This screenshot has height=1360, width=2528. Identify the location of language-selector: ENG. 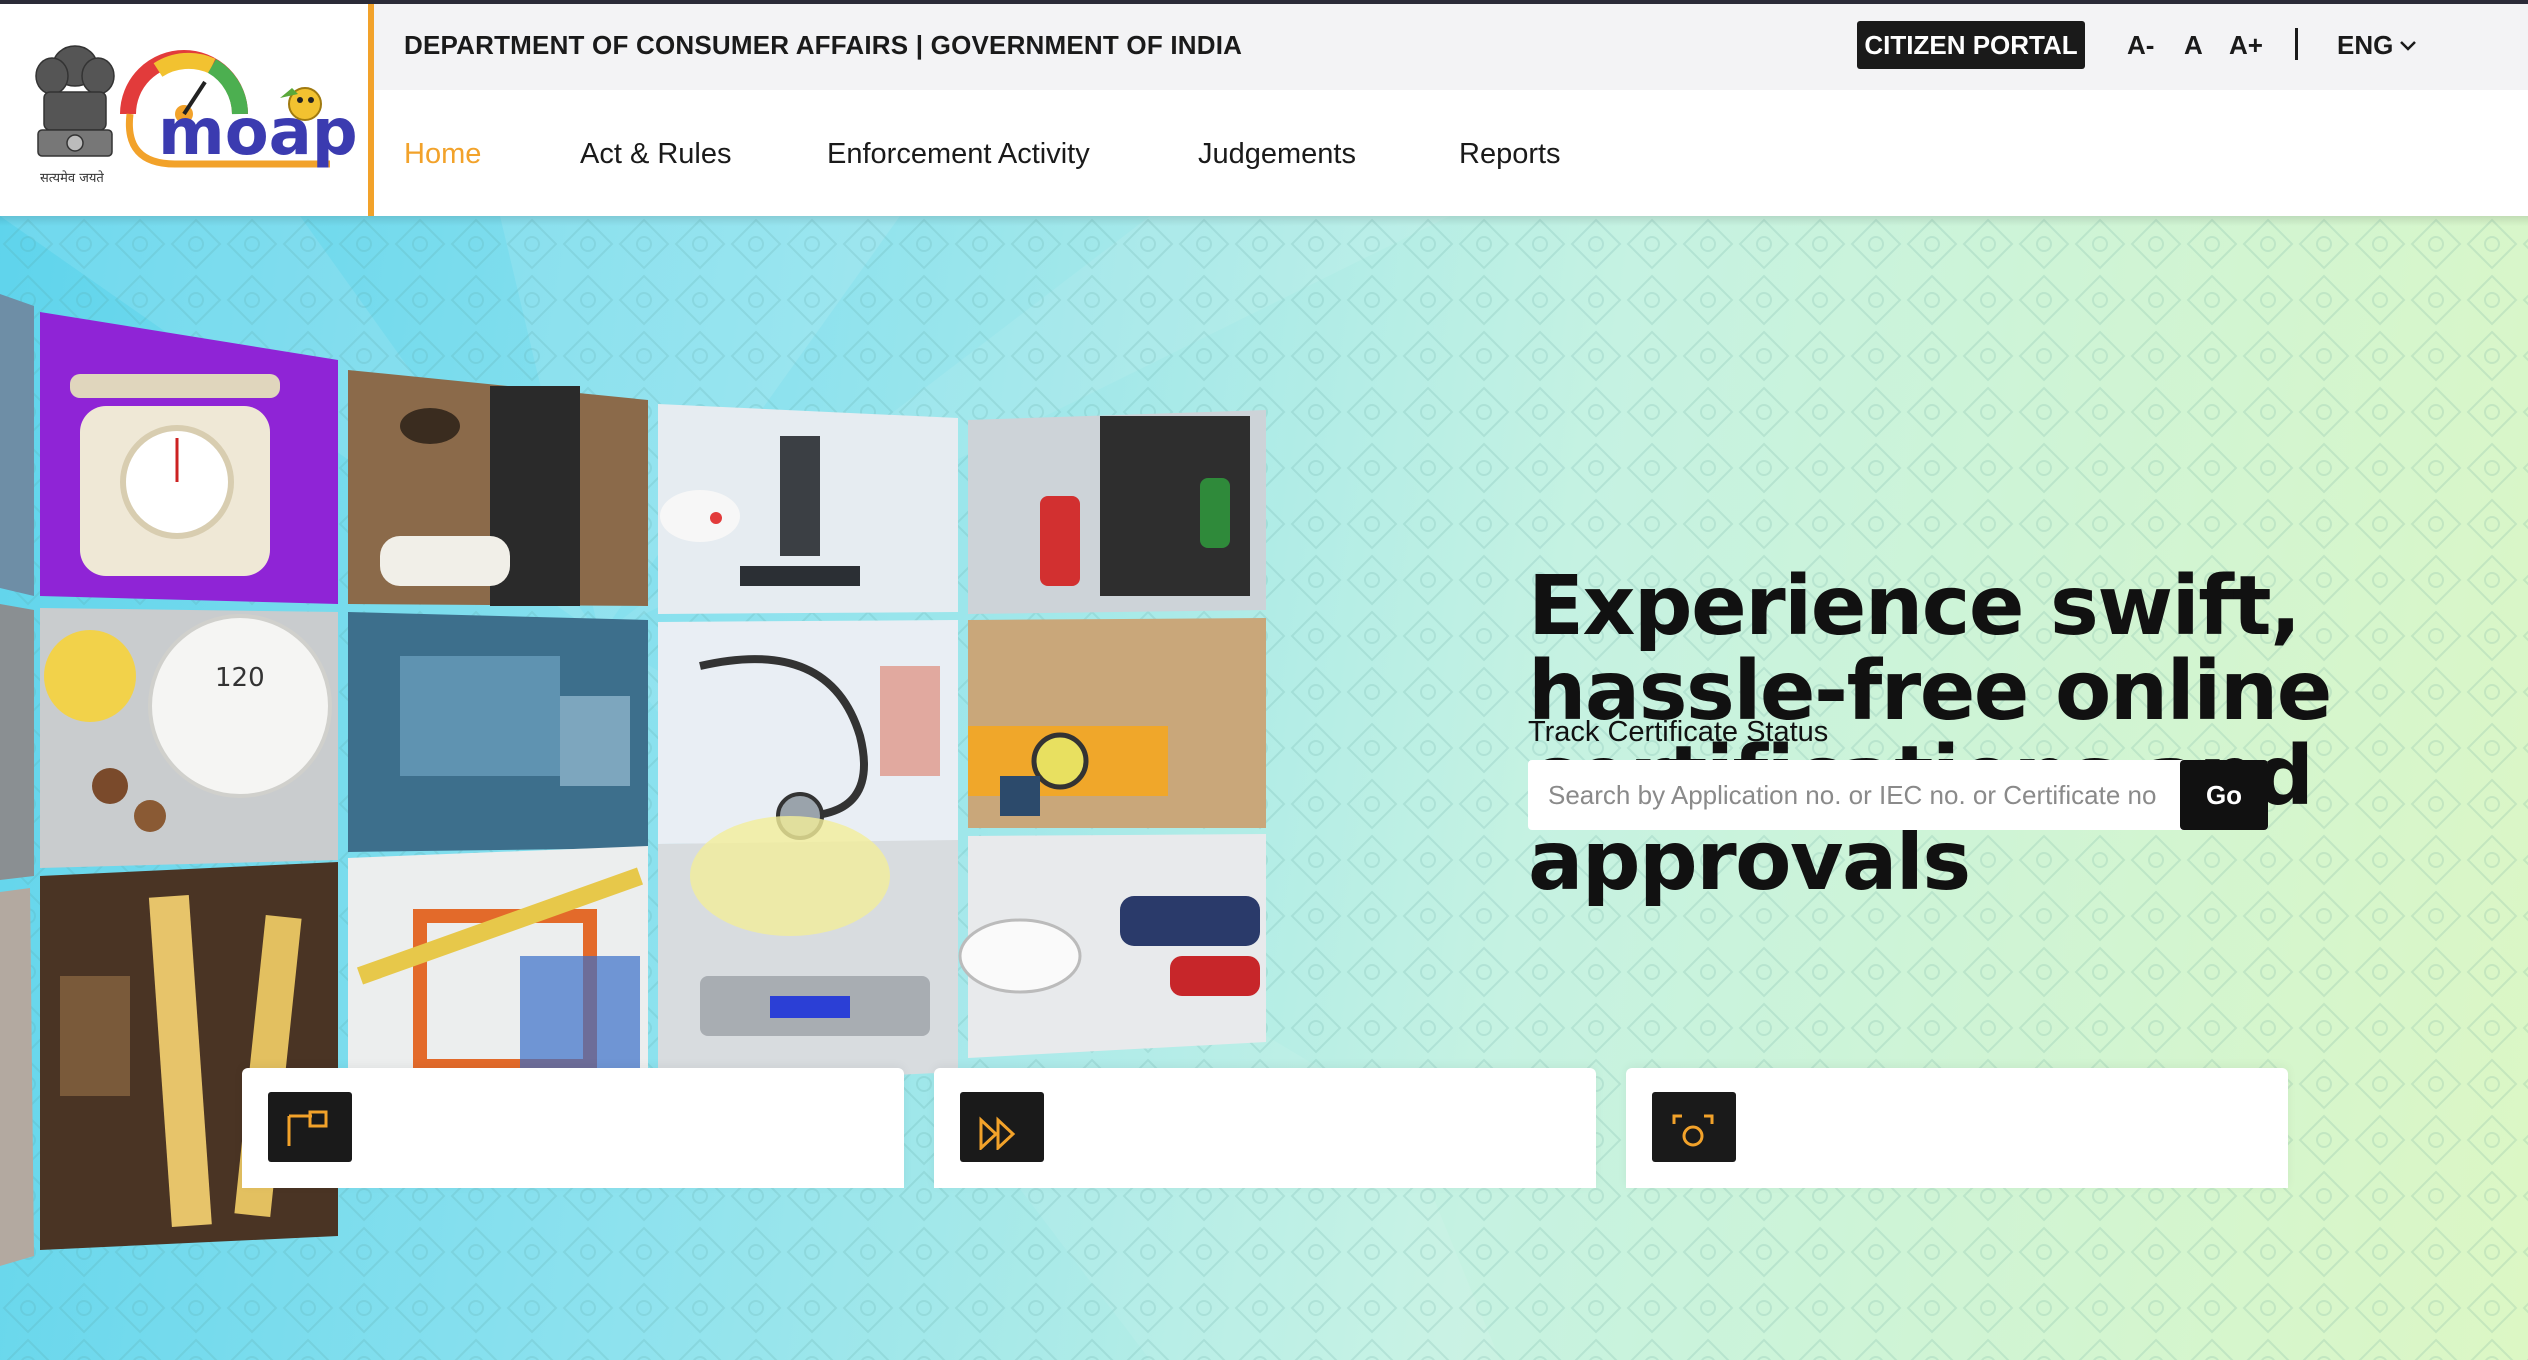
(2377, 45).